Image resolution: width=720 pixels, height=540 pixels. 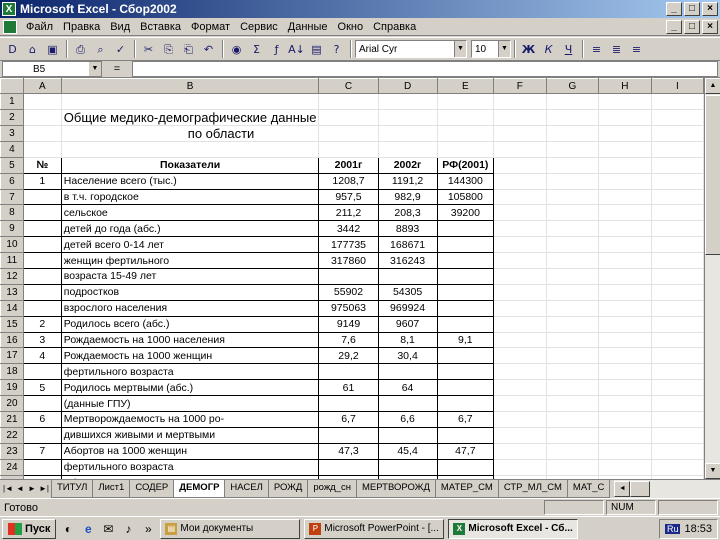 What do you see at coordinates (692, 9) in the screenshot?
I see `maximize-button: □` at bounding box center [692, 9].